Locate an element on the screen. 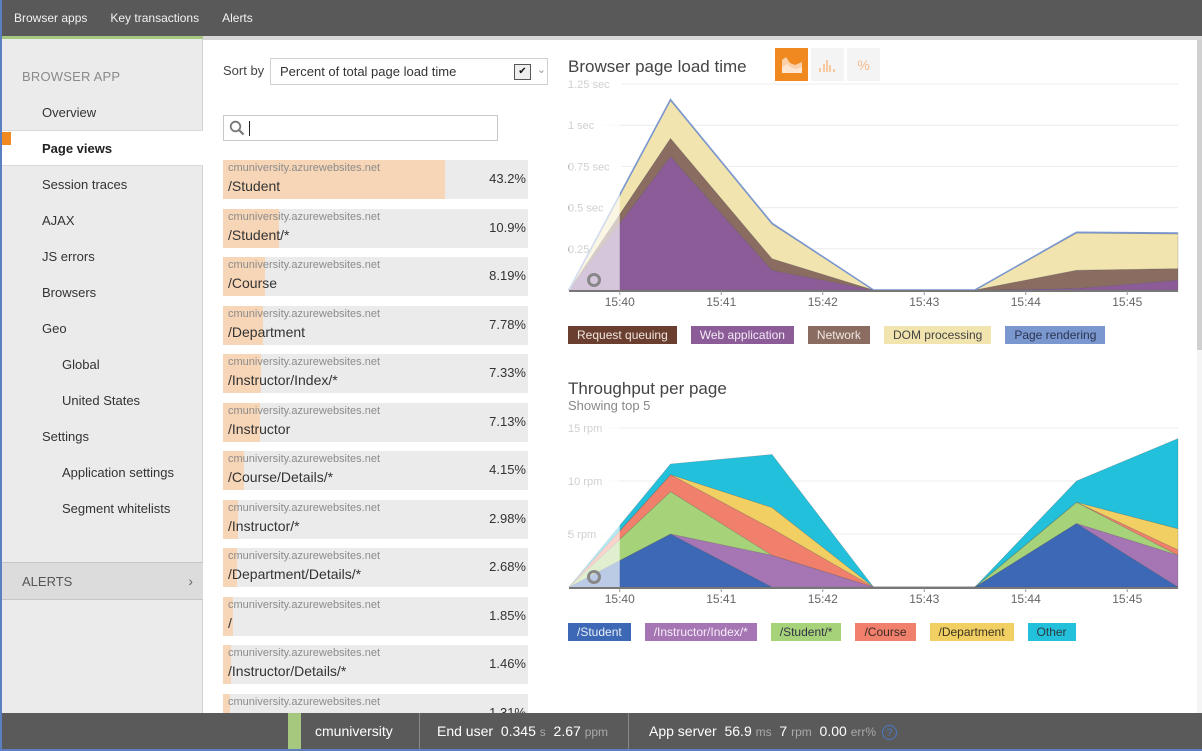 The height and width of the screenshot is (751, 1202). page-percent: 1.46% is located at coordinates (507, 663).